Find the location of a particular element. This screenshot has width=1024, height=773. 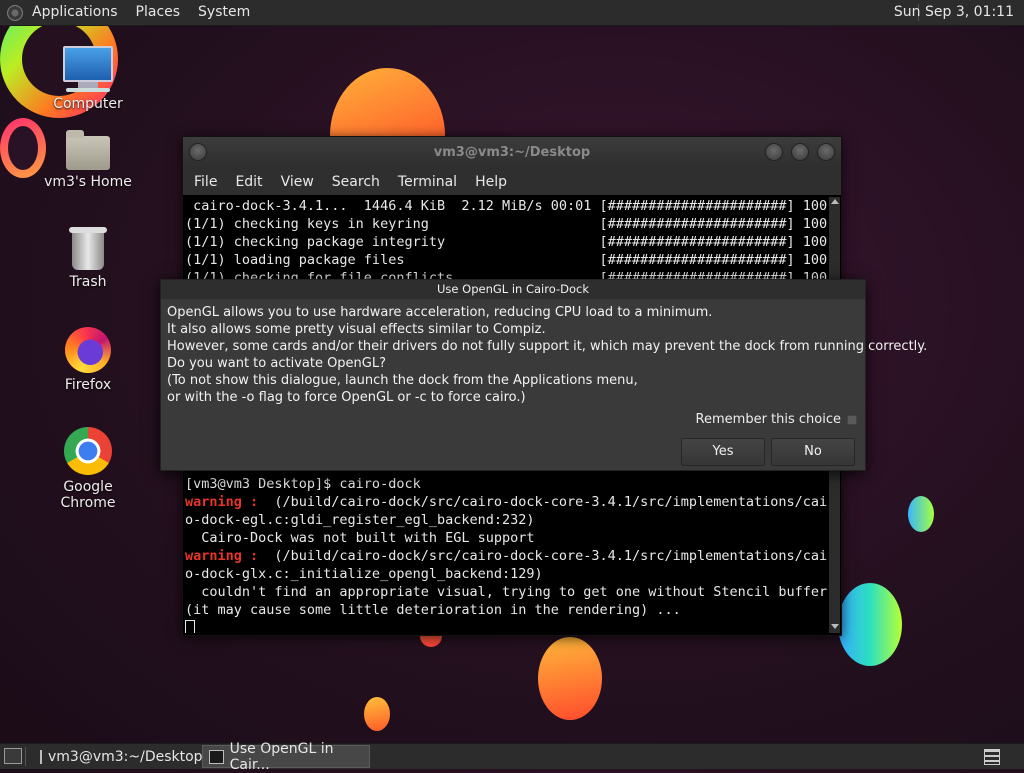

minimize-icon is located at coordinates (774, 152).